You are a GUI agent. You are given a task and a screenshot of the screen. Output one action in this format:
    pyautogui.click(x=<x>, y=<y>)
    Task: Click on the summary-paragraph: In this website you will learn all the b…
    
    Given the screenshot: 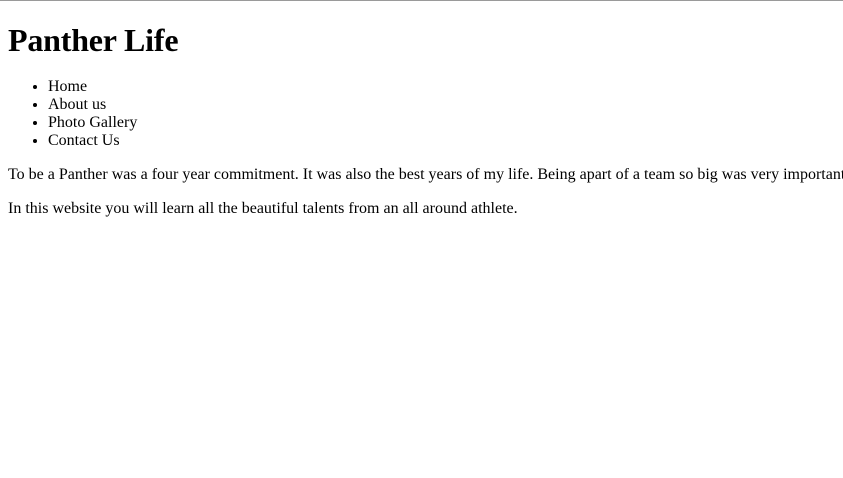 What is the action you would take?
    pyautogui.click(x=263, y=208)
    